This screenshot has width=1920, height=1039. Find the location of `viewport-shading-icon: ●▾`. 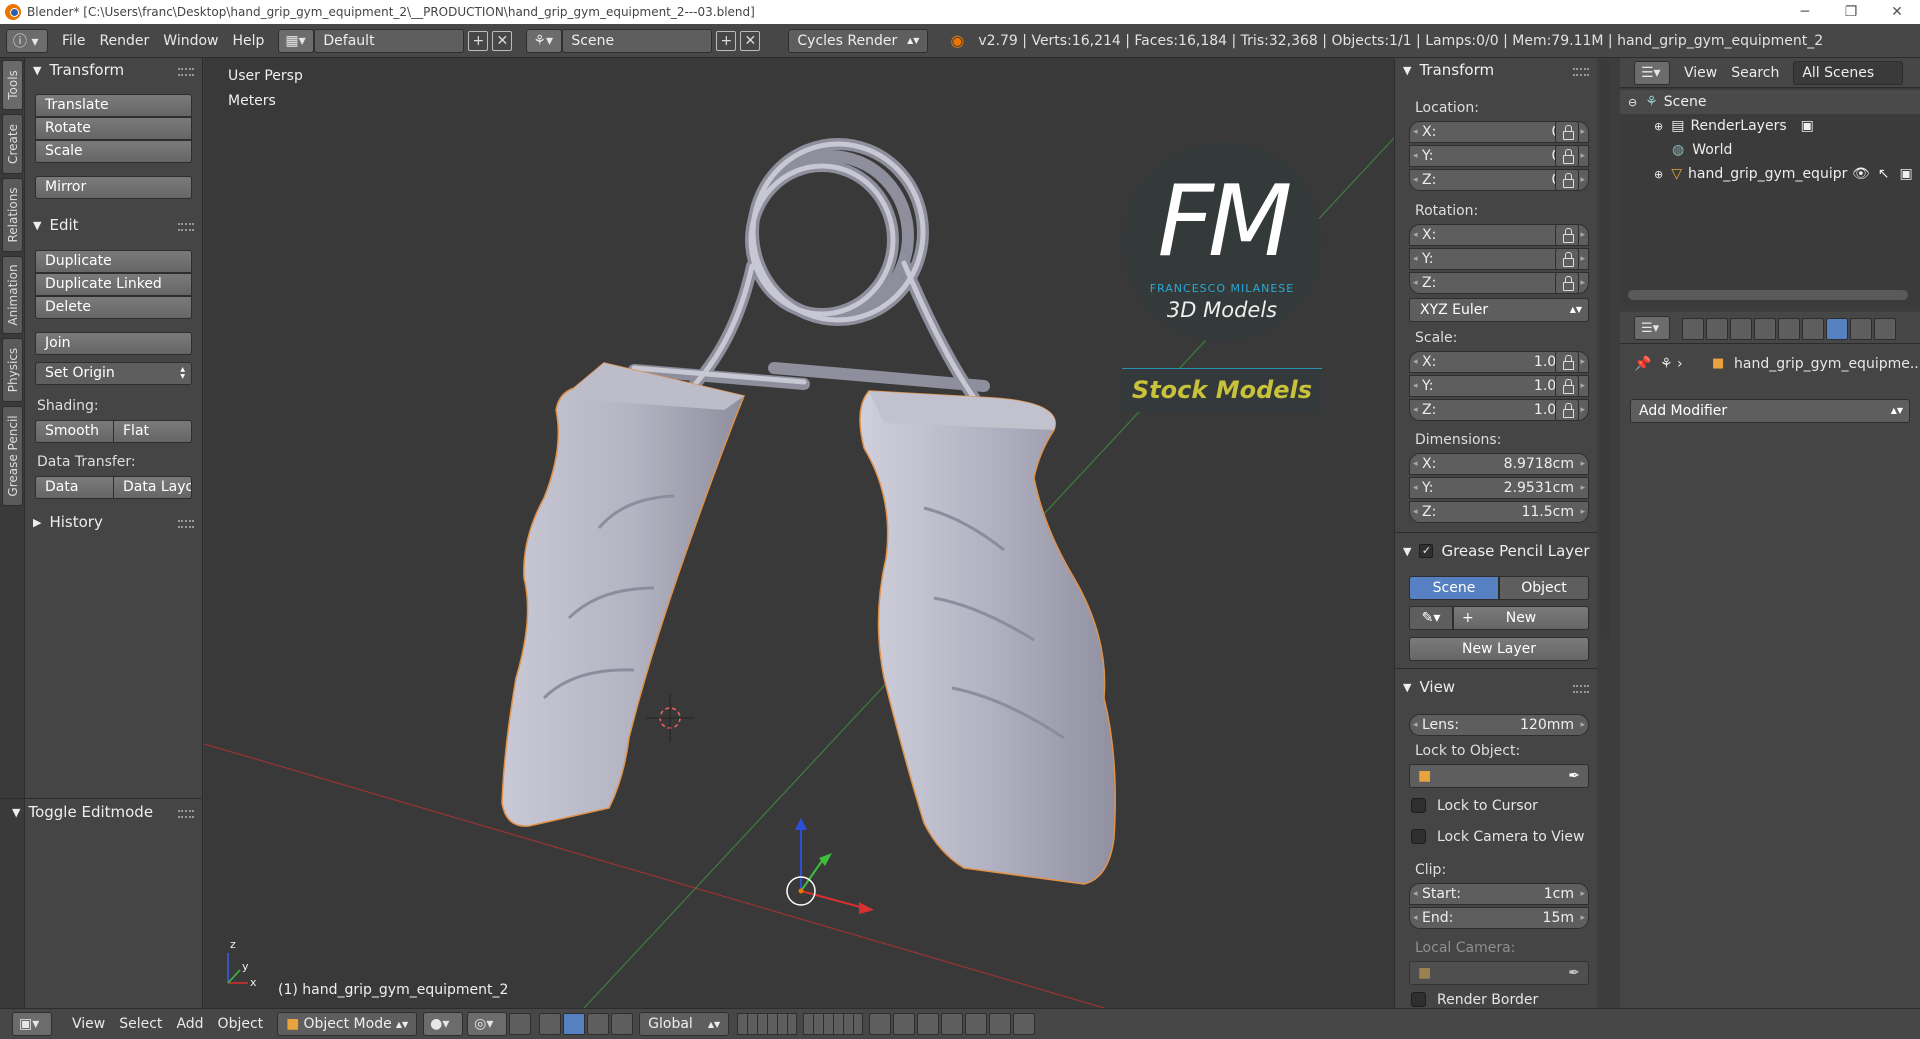

viewport-shading-icon: ●▾ is located at coordinates (443, 1024).